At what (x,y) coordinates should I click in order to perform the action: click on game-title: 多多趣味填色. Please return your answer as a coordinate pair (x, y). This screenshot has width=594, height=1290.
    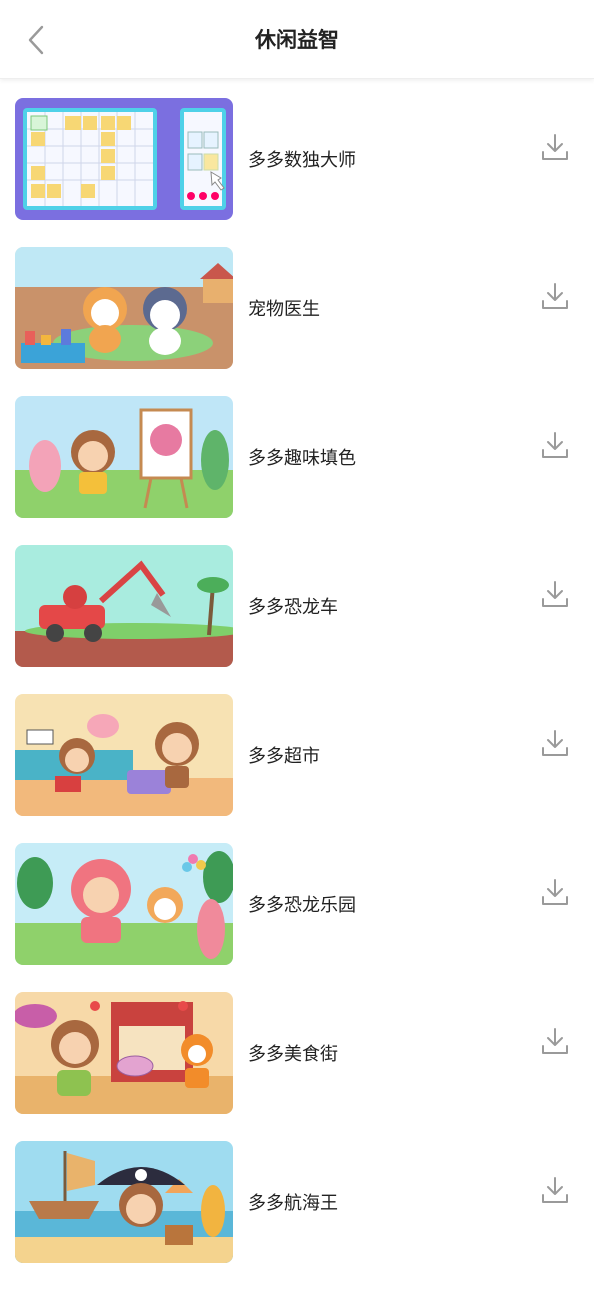
    Looking at the image, I should click on (302, 457).